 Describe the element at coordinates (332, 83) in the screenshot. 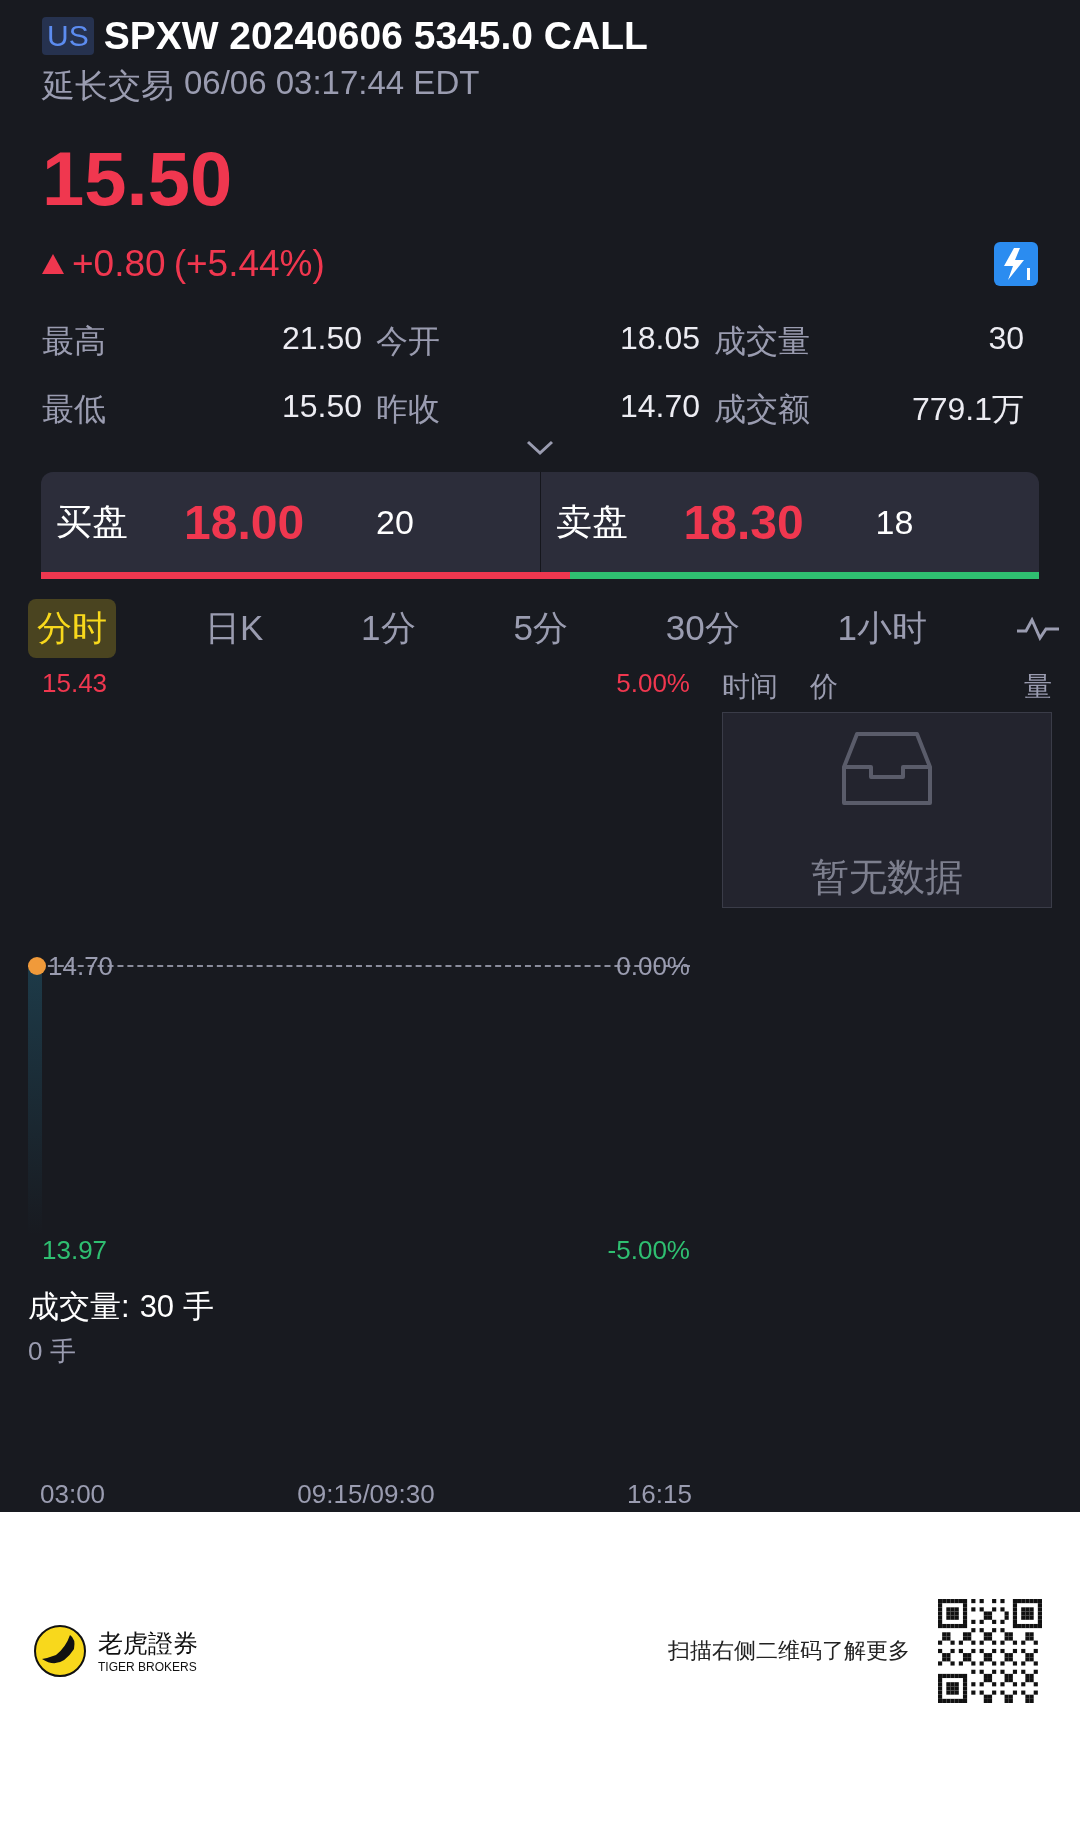

I see `timestamp: 06/06 03:17:44 EDT` at that location.